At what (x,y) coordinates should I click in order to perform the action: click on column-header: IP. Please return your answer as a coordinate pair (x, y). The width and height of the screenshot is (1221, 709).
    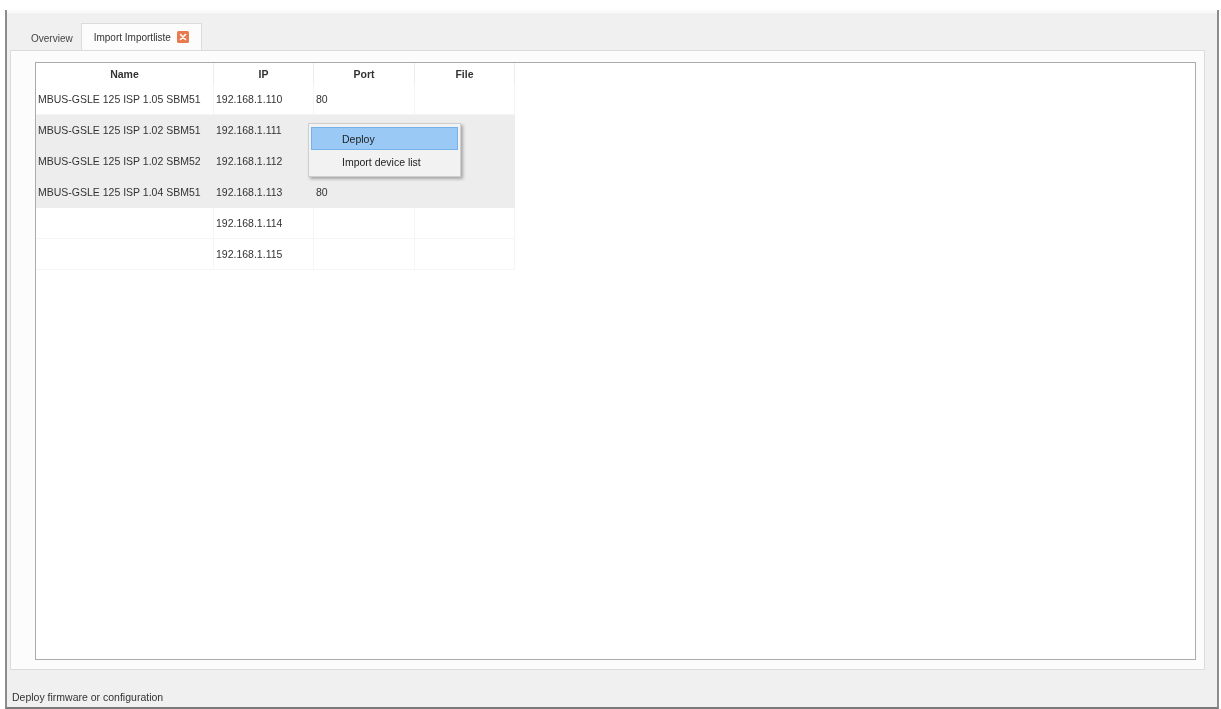
    Looking at the image, I should click on (264, 73).